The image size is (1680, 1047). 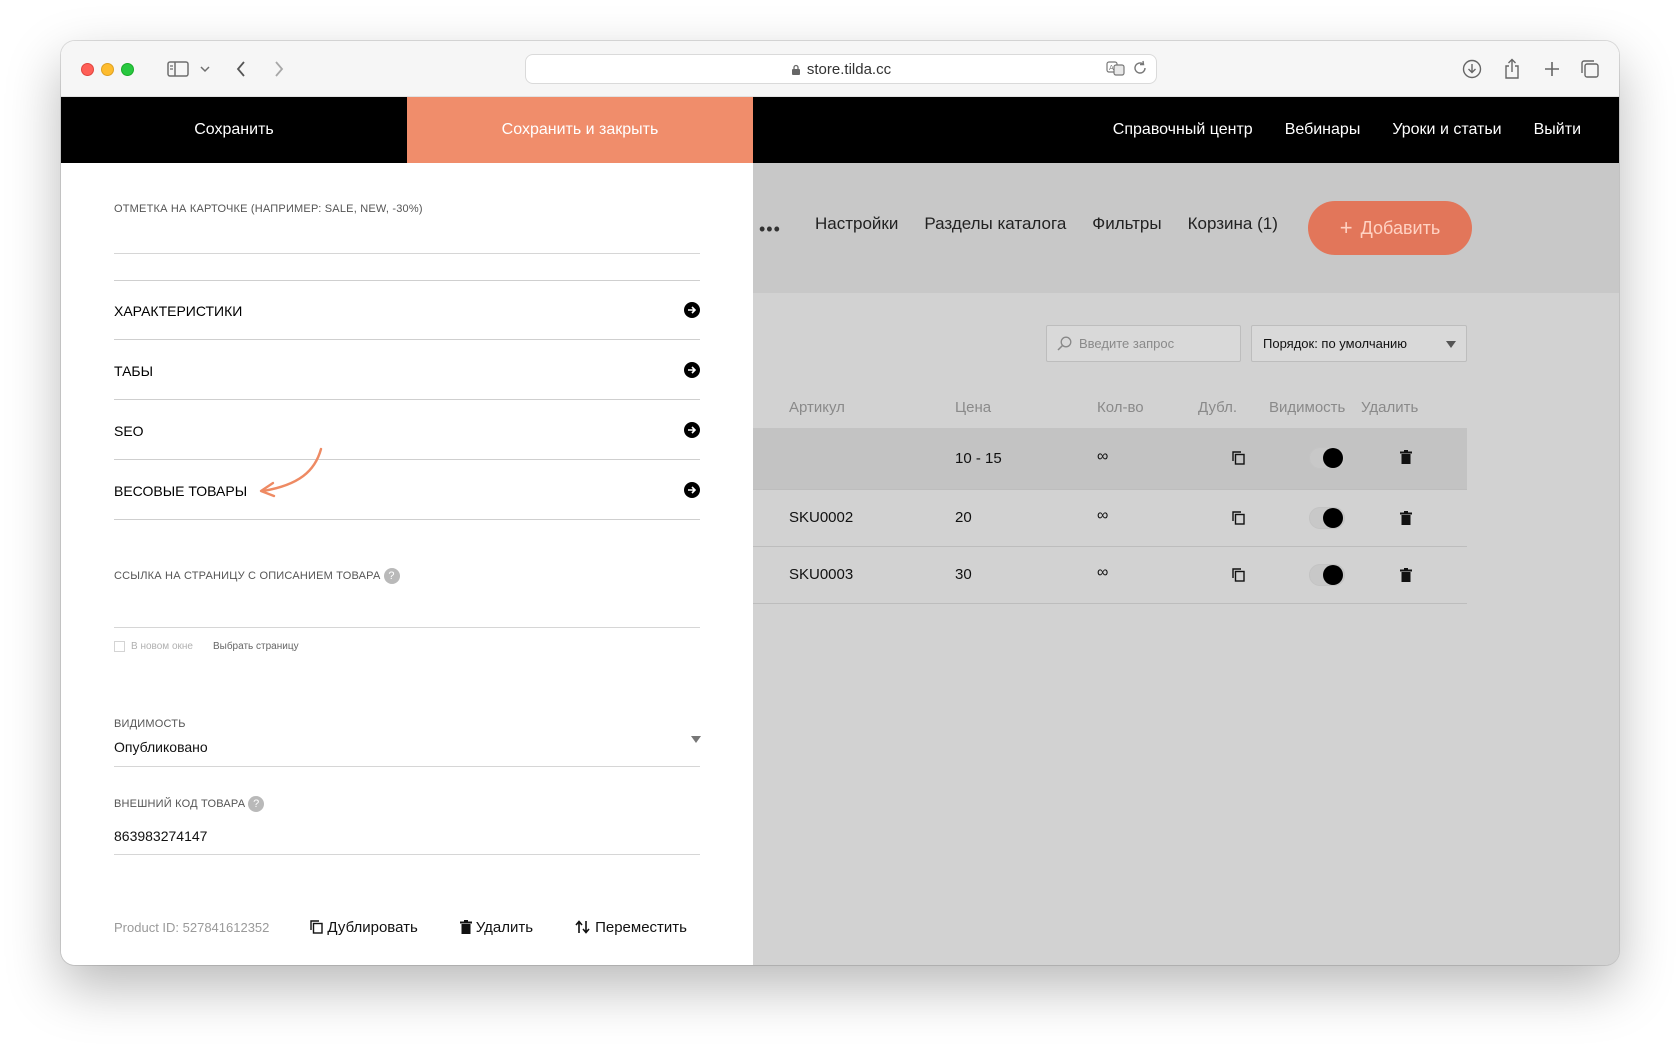 What do you see at coordinates (641, 927) in the screenshot?
I see `move-label: Переместить` at bounding box center [641, 927].